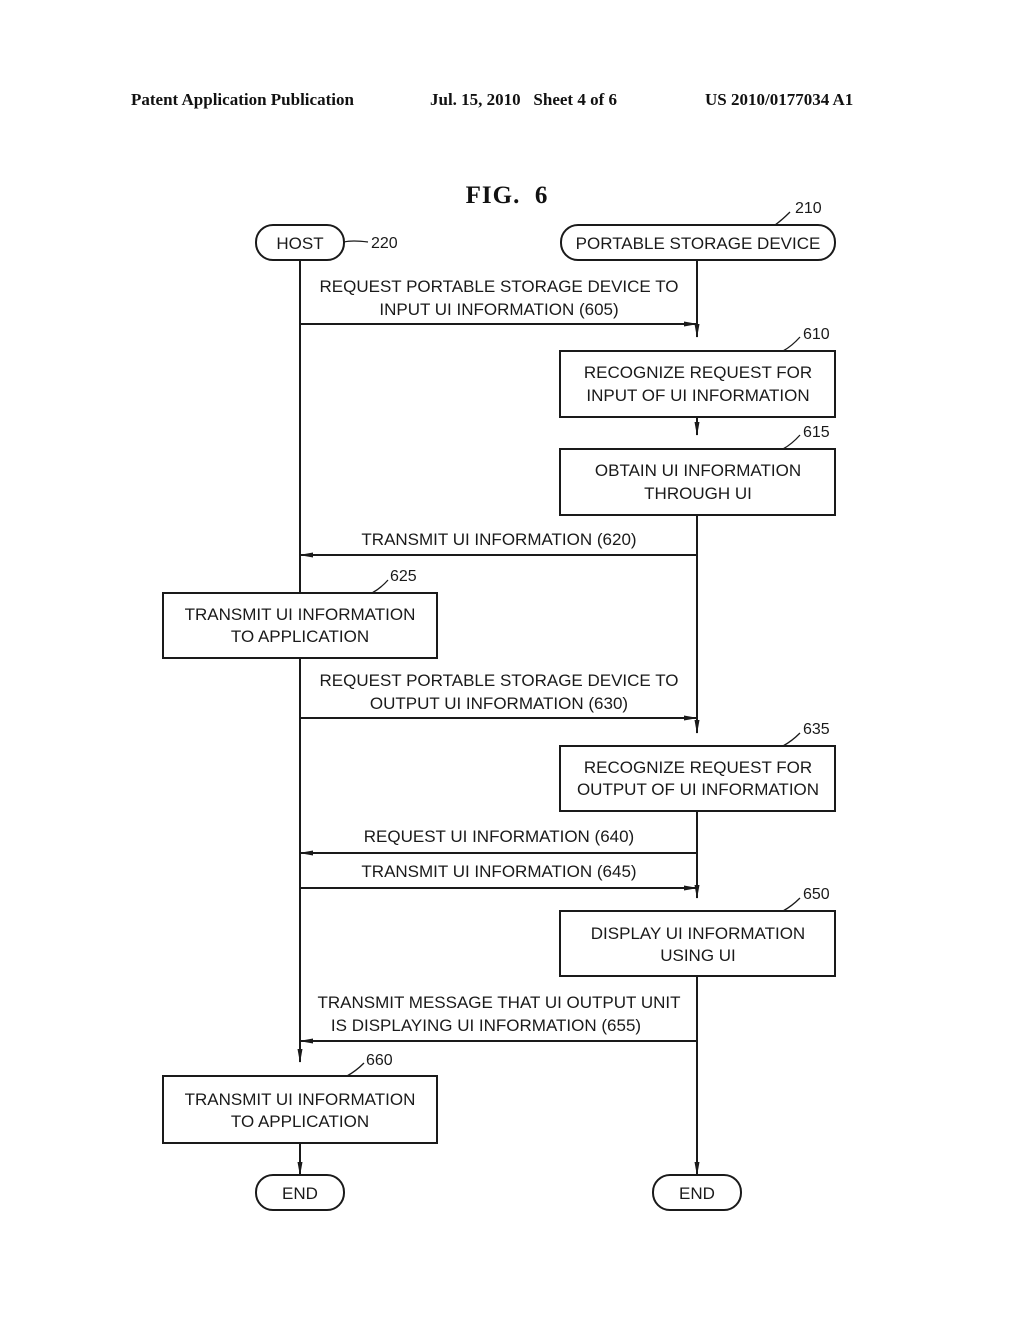 This screenshot has height=1320, width=1024. Describe the element at coordinates (816, 729) in the screenshot. I see `step-635-ref-number: 635` at that location.